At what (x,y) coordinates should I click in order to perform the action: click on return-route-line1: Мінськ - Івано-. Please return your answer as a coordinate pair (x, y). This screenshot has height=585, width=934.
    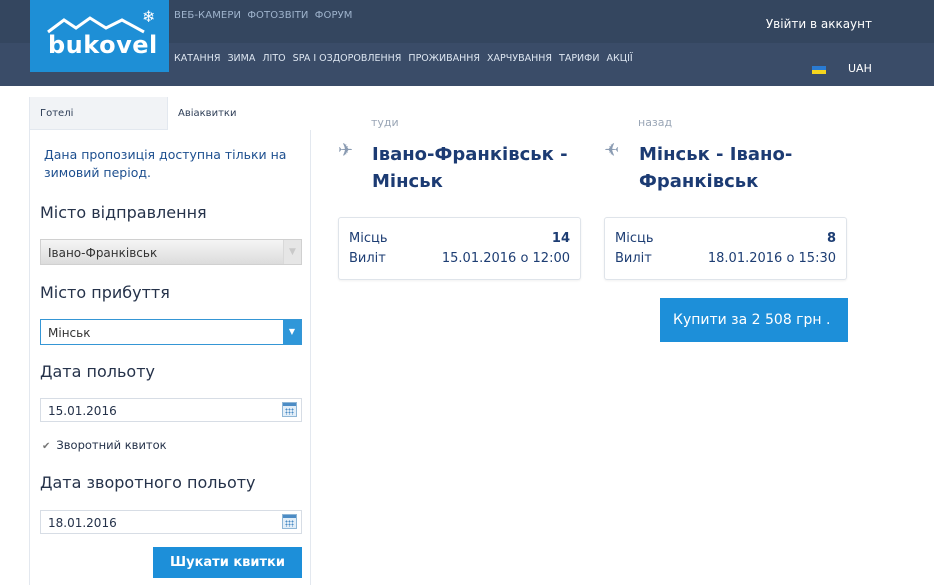
    Looking at the image, I should click on (716, 154).